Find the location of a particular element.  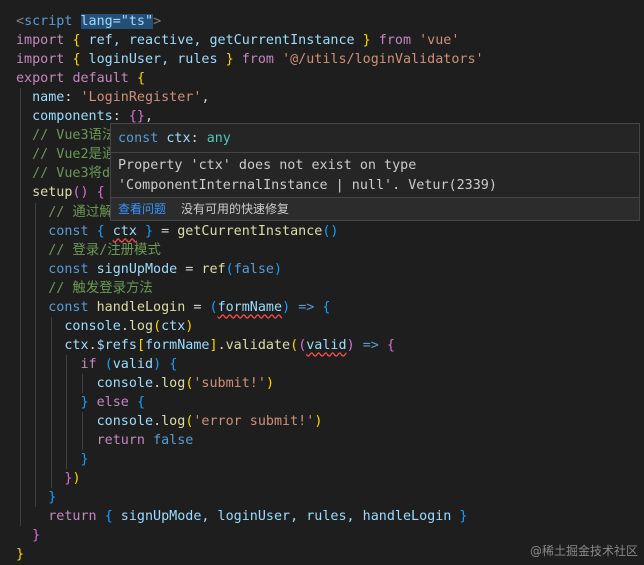

code-token: name is located at coordinates (40, 98).